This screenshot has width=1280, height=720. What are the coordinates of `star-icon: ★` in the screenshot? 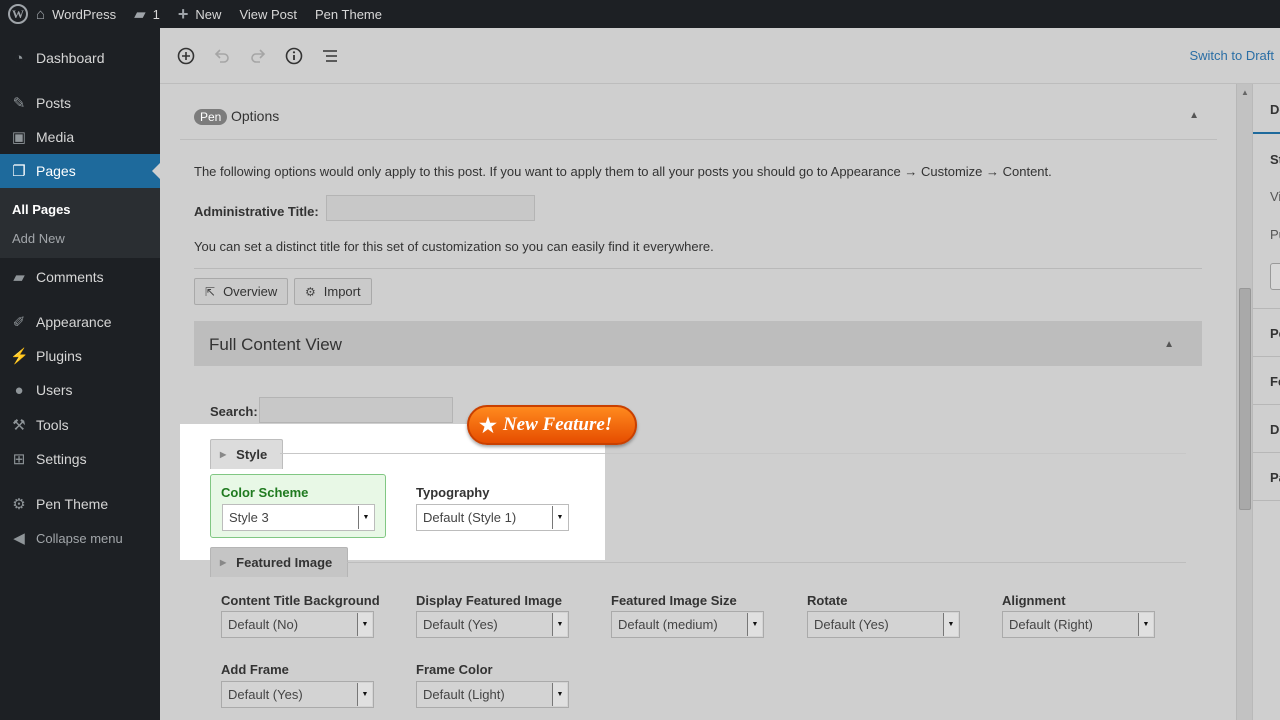 It's located at (488, 425).